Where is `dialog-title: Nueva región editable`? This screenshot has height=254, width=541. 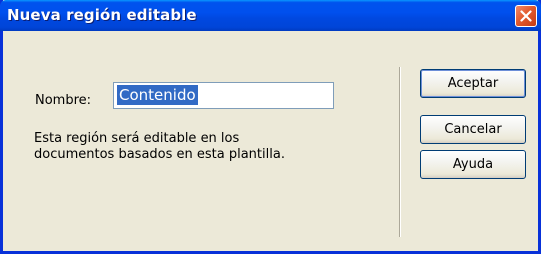 dialog-title: Nueva región editable is located at coordinates (102, 15).